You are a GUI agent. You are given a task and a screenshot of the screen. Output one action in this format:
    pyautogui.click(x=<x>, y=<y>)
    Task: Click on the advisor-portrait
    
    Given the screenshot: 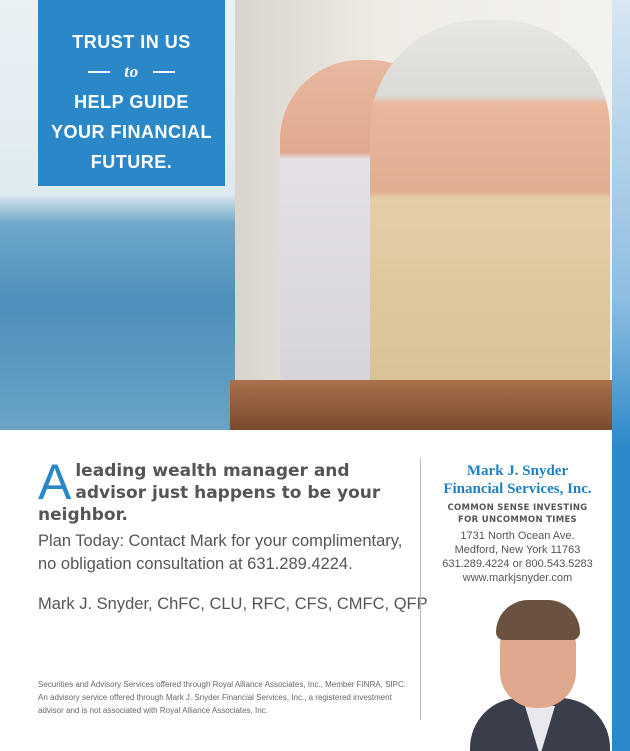 What is the action you would take?
    pyautogui.click(x=540, y=674)
    